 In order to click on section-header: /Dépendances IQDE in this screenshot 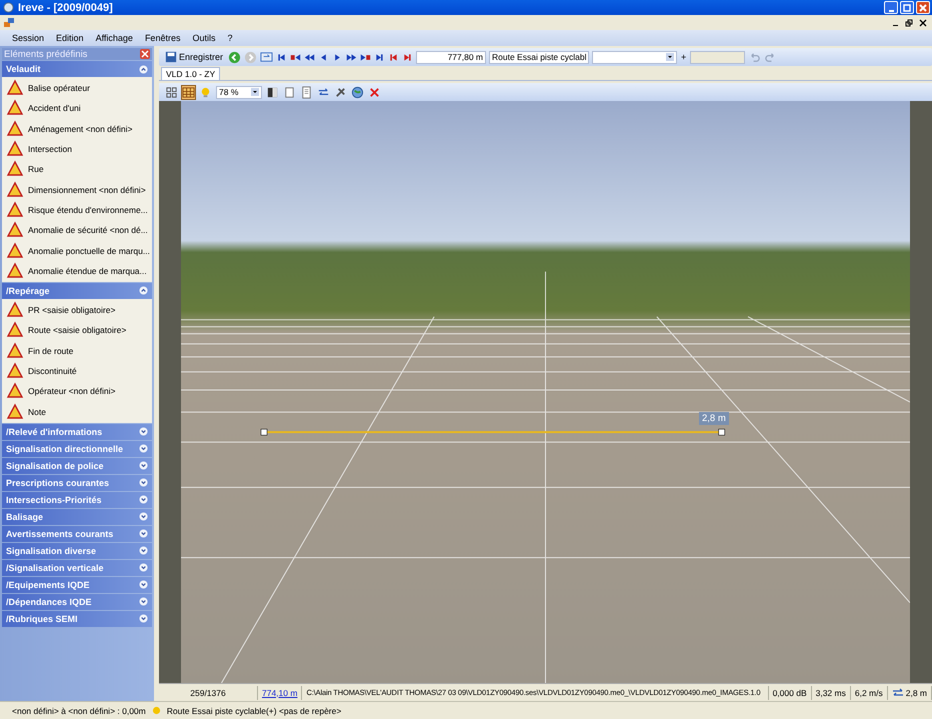, I will do `click(77, 602)`.